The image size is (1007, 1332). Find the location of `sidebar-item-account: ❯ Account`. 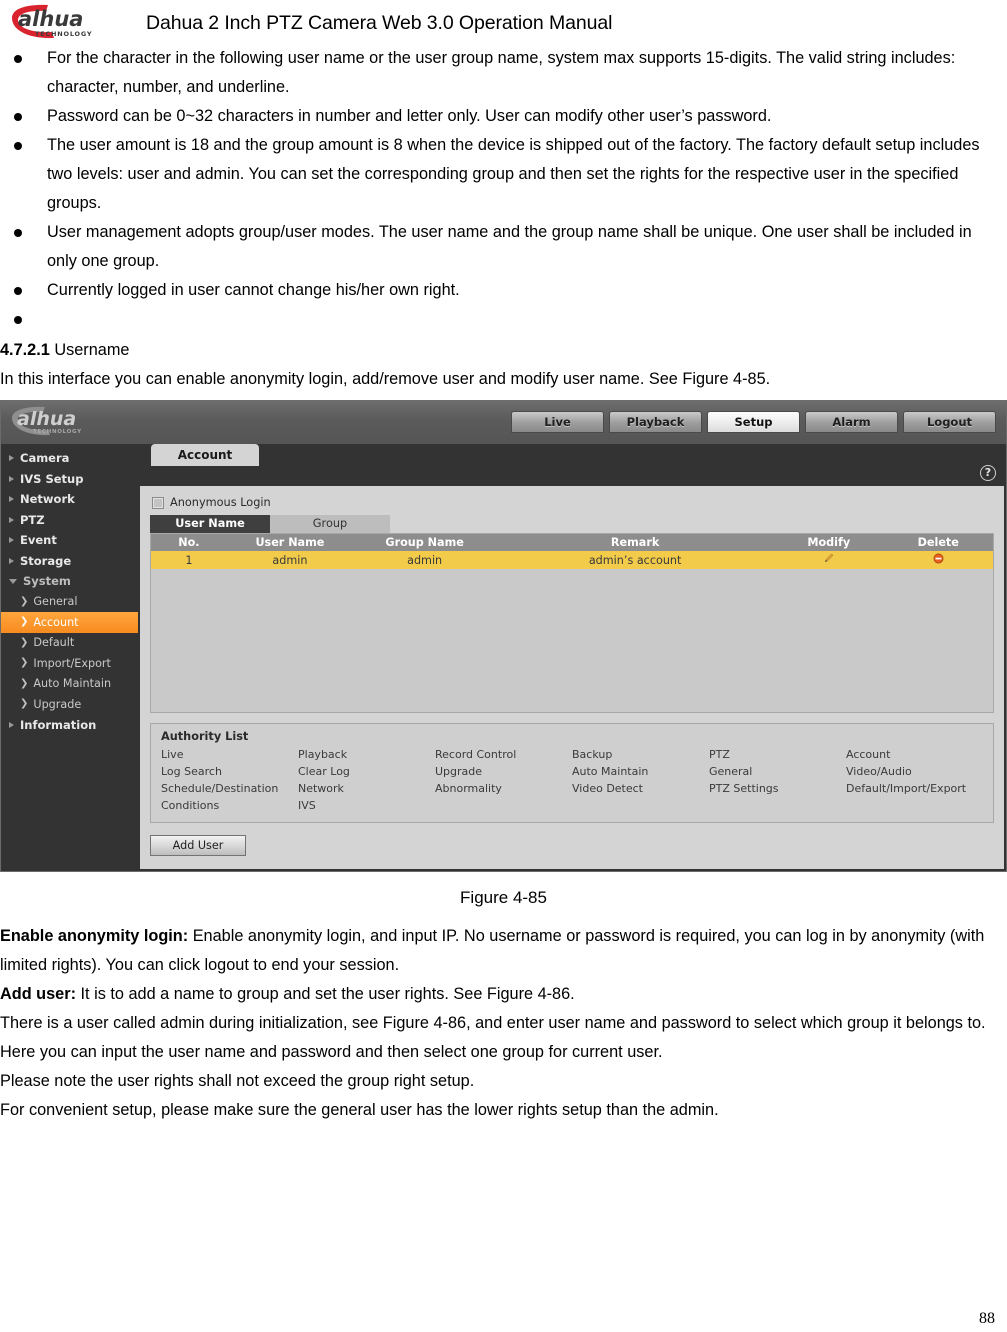

sidebar-item-account: ❯ Account is located at coordinates (69, 622).